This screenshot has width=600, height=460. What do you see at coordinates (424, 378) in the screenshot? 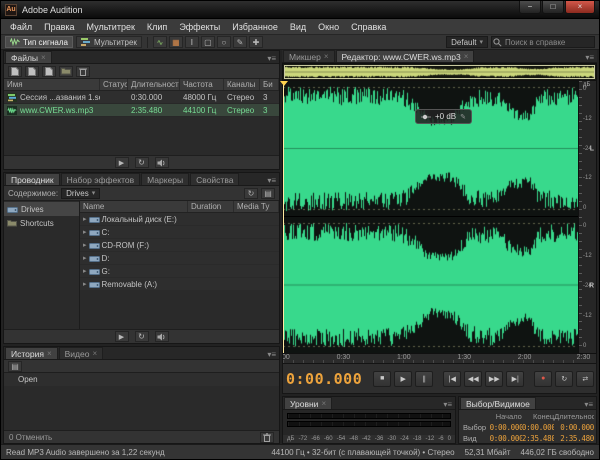
I see `pause-button: ∥` at bounding box center [424, 378].